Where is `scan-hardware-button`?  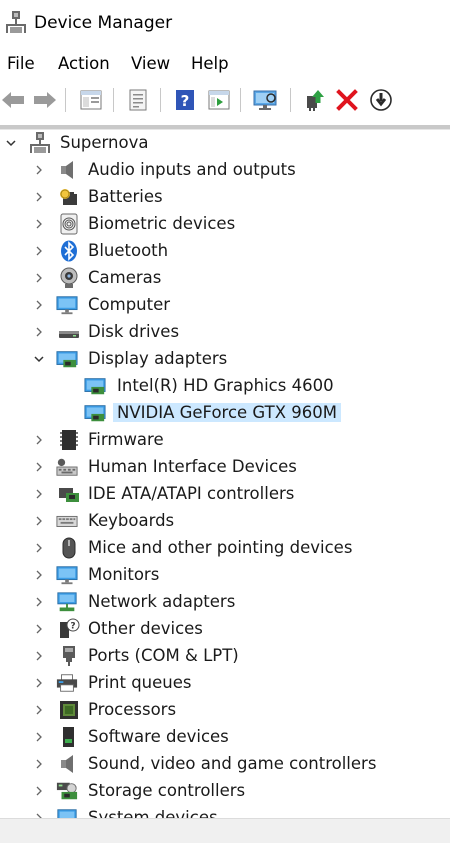 scan-hardware-button is located at coordinates (265, 100).